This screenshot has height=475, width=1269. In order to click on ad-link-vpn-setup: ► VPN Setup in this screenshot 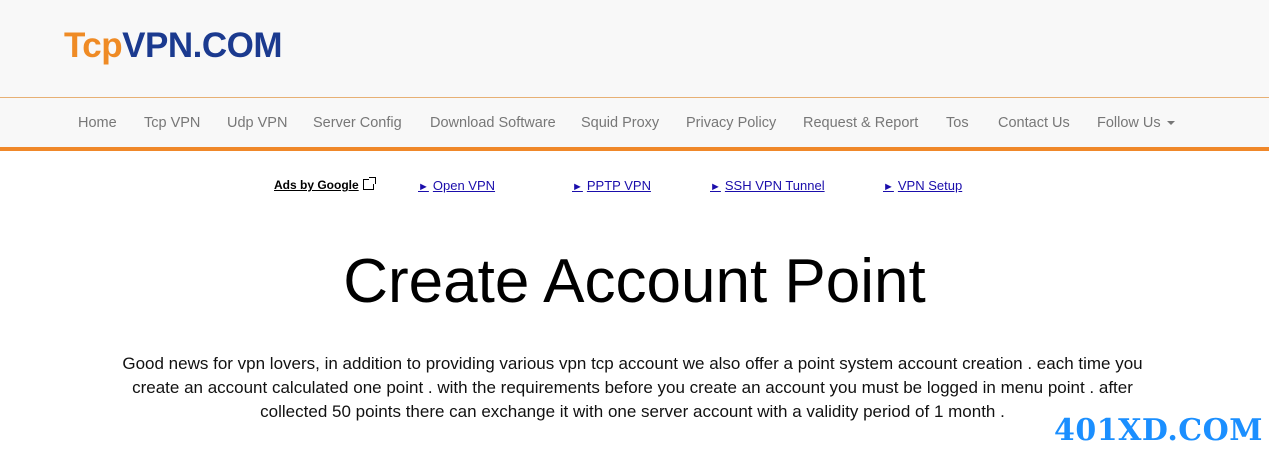, I will do `click(922, 185)`.